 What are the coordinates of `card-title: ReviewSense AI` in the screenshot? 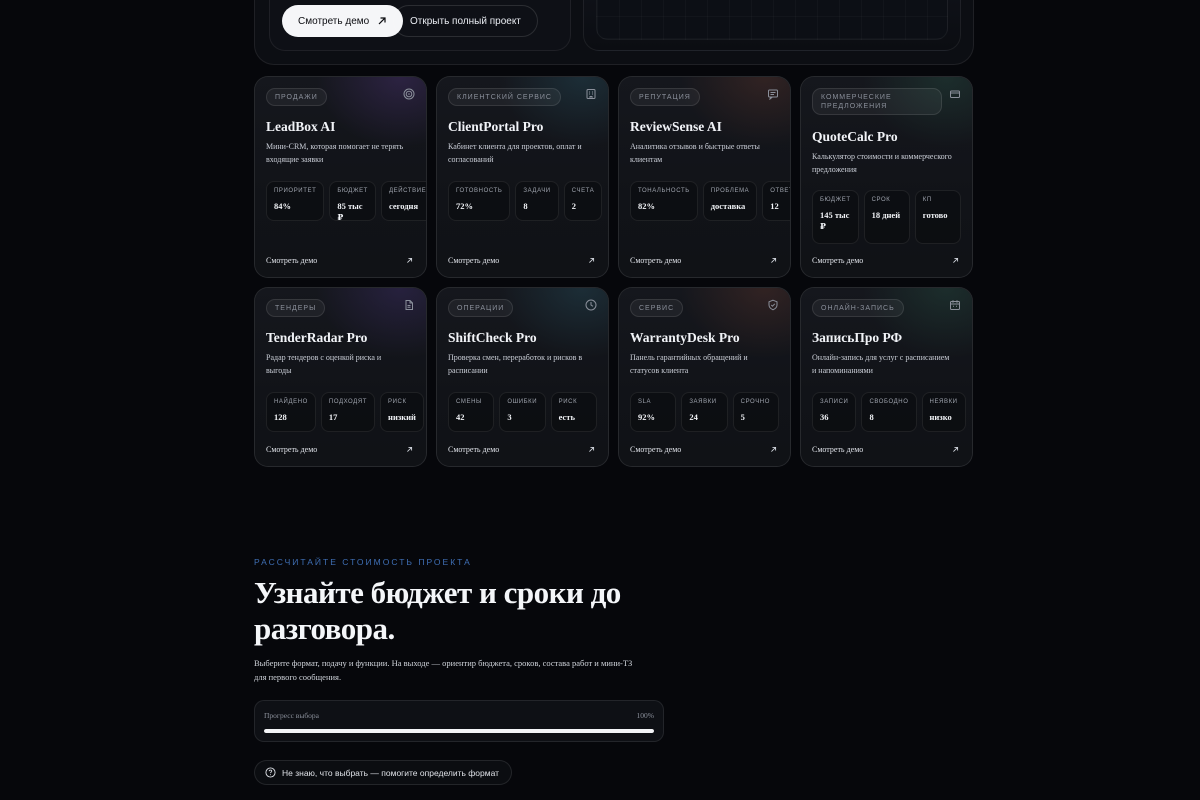 It's located at (676, 126).